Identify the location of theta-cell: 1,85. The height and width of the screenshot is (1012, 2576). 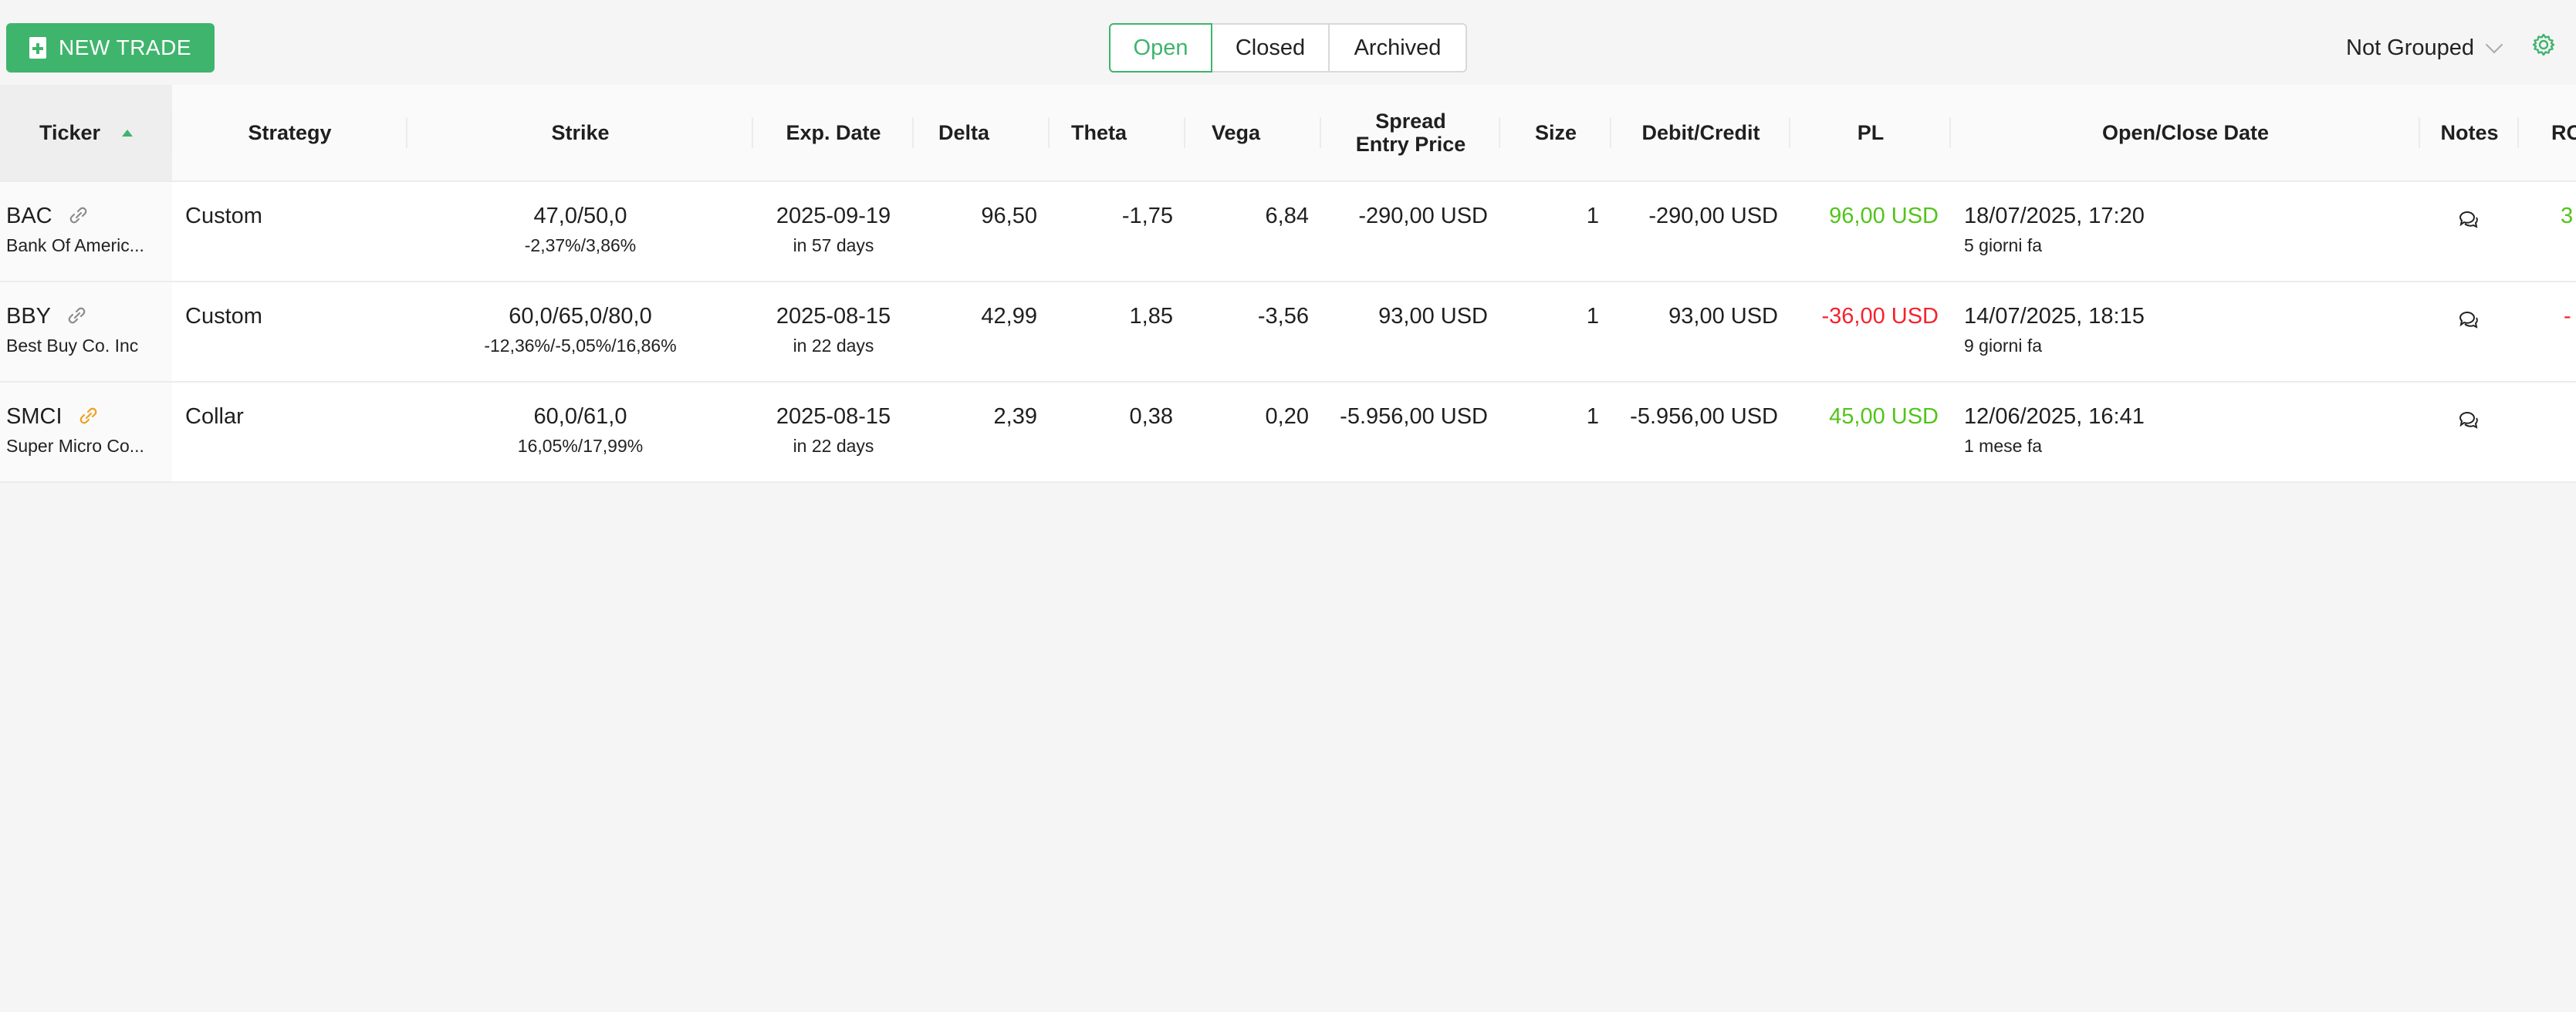
(1151, 317).